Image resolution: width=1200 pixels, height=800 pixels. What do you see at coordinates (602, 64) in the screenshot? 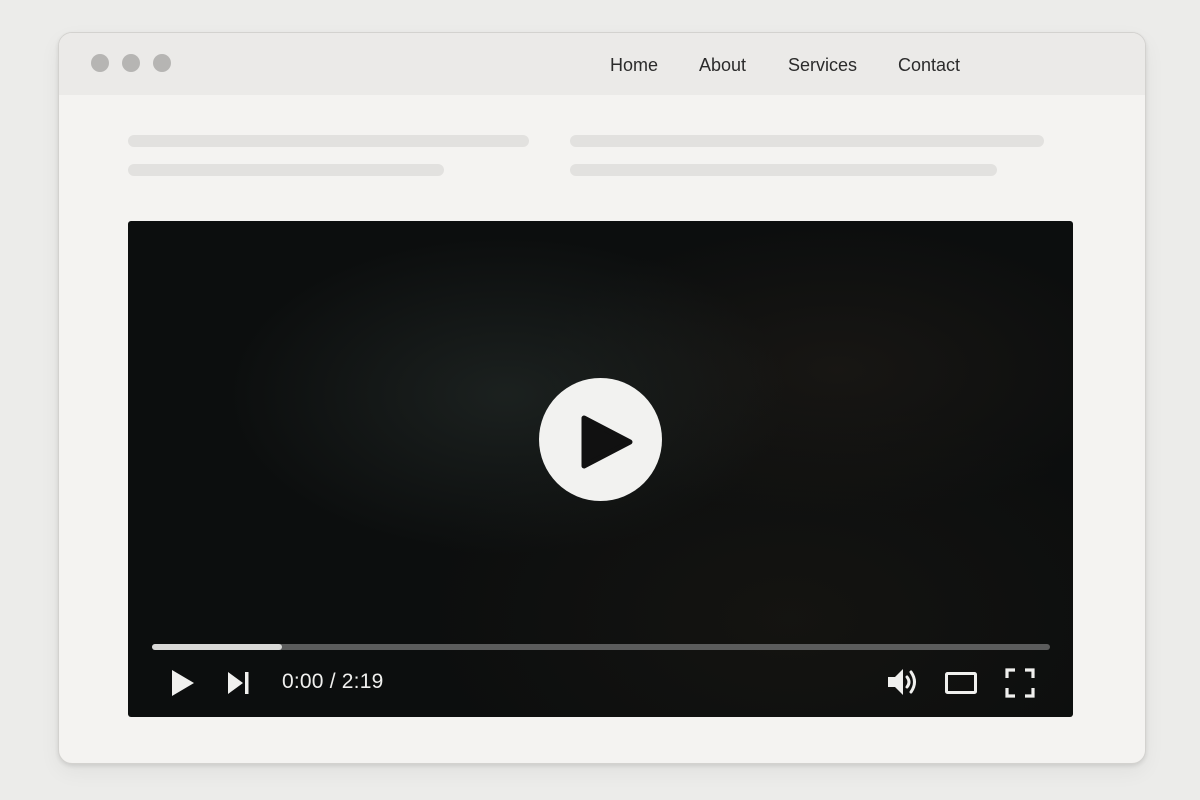
I see `title-bar: Home About Services Contact` at bounding box center [602, 64].